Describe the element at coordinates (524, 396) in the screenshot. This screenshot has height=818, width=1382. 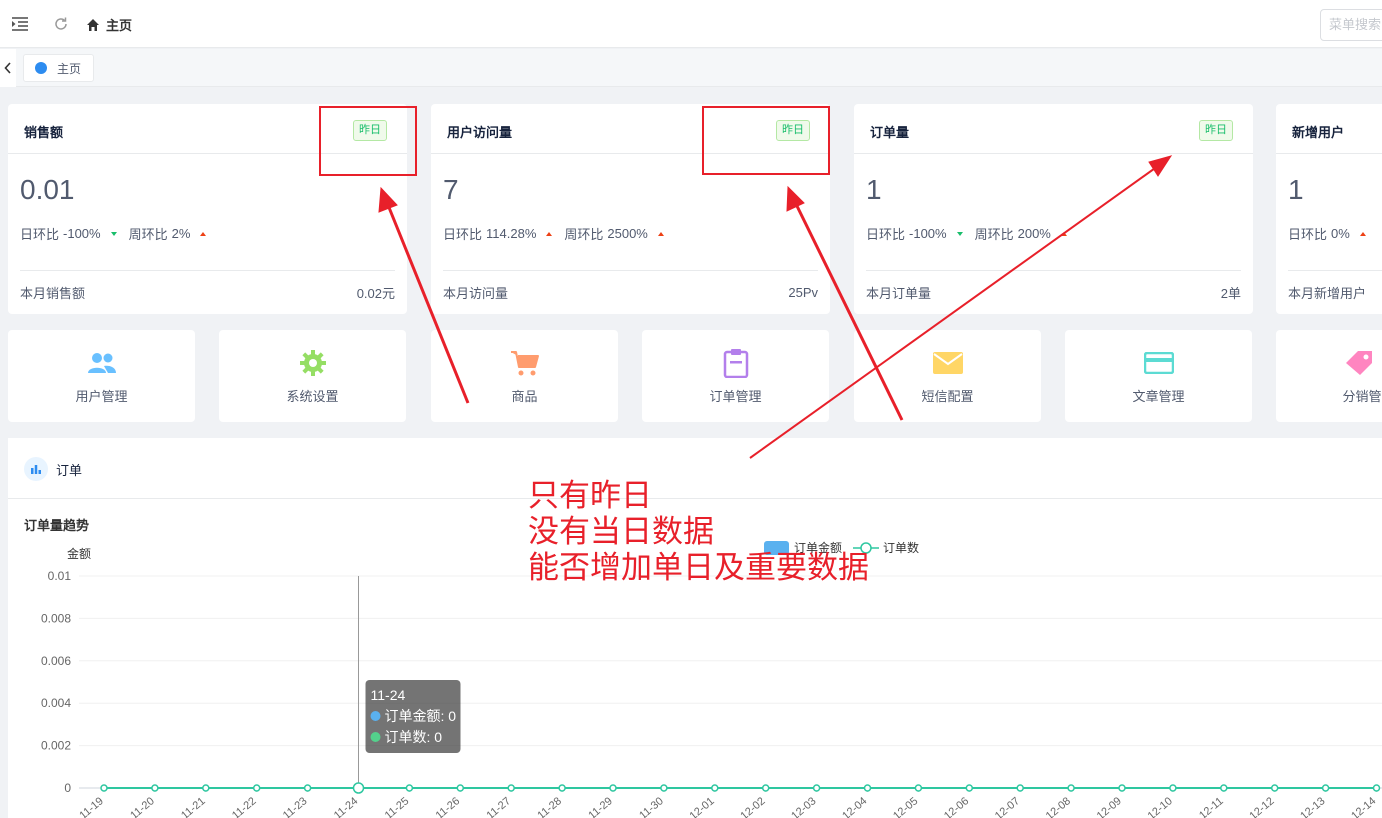
I see `shortcut-label: 商品` at that location.